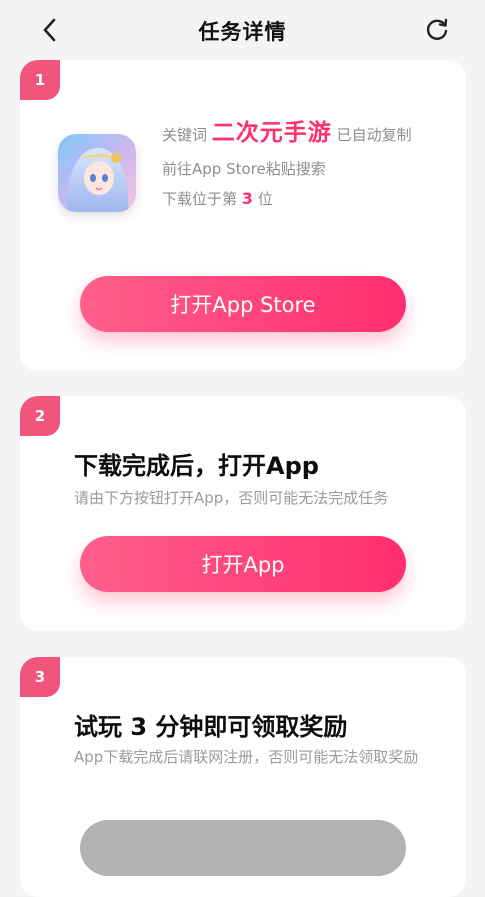 This screenshot has width=485, height=897. Describe the element at coordinates (200, 199) in the screenshot. I see `rank-prefix: 下载位于第` at that location.